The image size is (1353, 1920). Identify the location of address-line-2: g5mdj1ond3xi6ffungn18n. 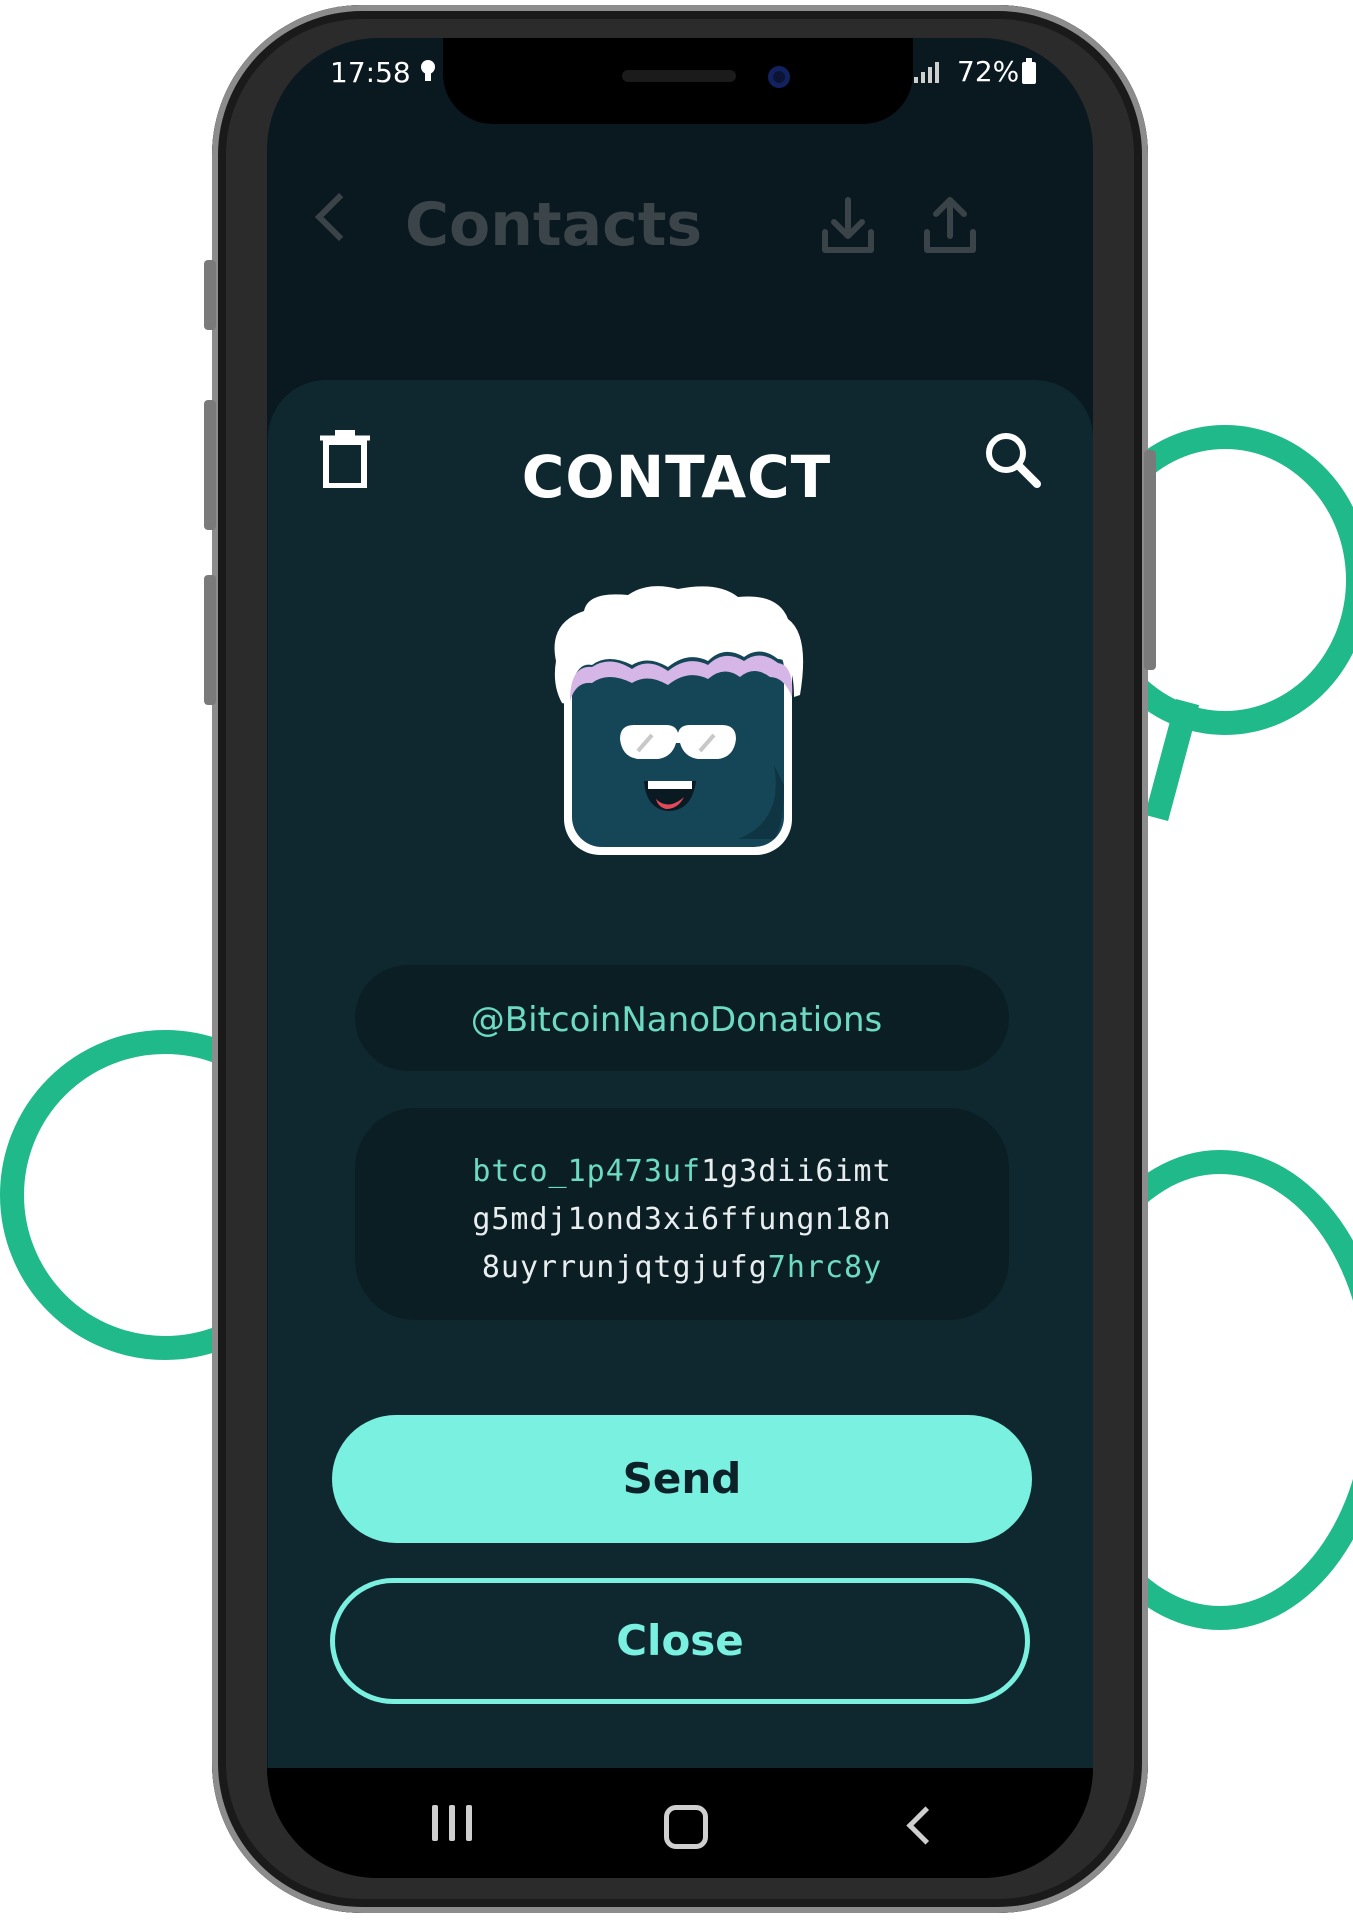
(682, 1219).